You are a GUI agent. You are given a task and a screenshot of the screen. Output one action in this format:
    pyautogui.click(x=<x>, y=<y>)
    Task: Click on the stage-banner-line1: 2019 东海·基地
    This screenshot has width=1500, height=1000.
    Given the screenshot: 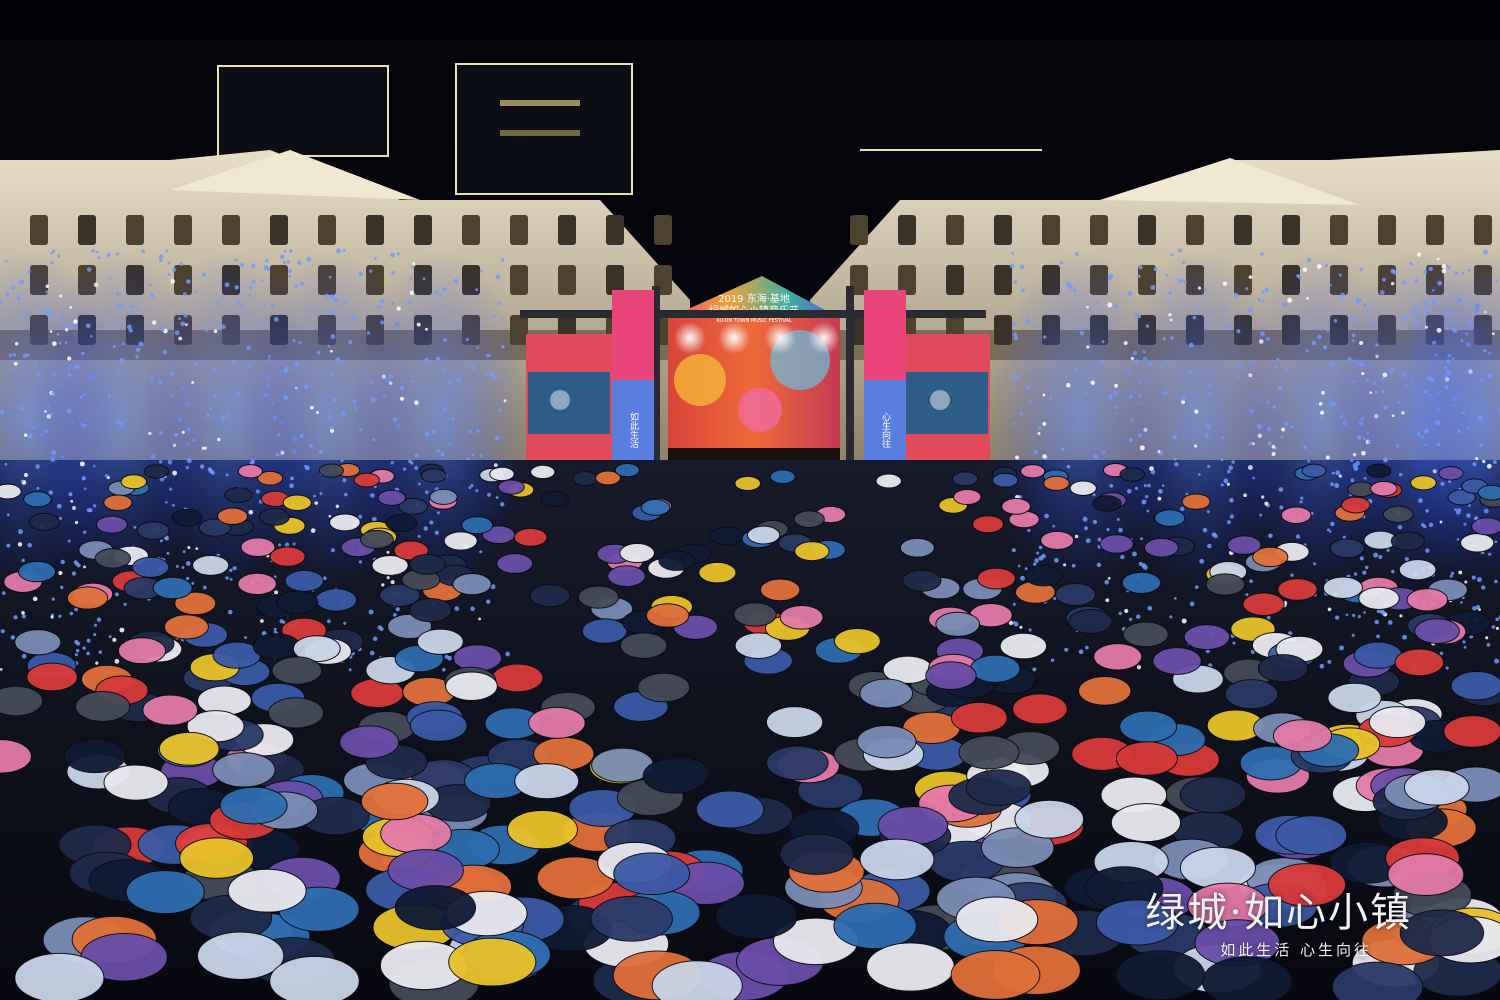 What is the action you would take?
    pyautogui.click(x=754, y=298)
    